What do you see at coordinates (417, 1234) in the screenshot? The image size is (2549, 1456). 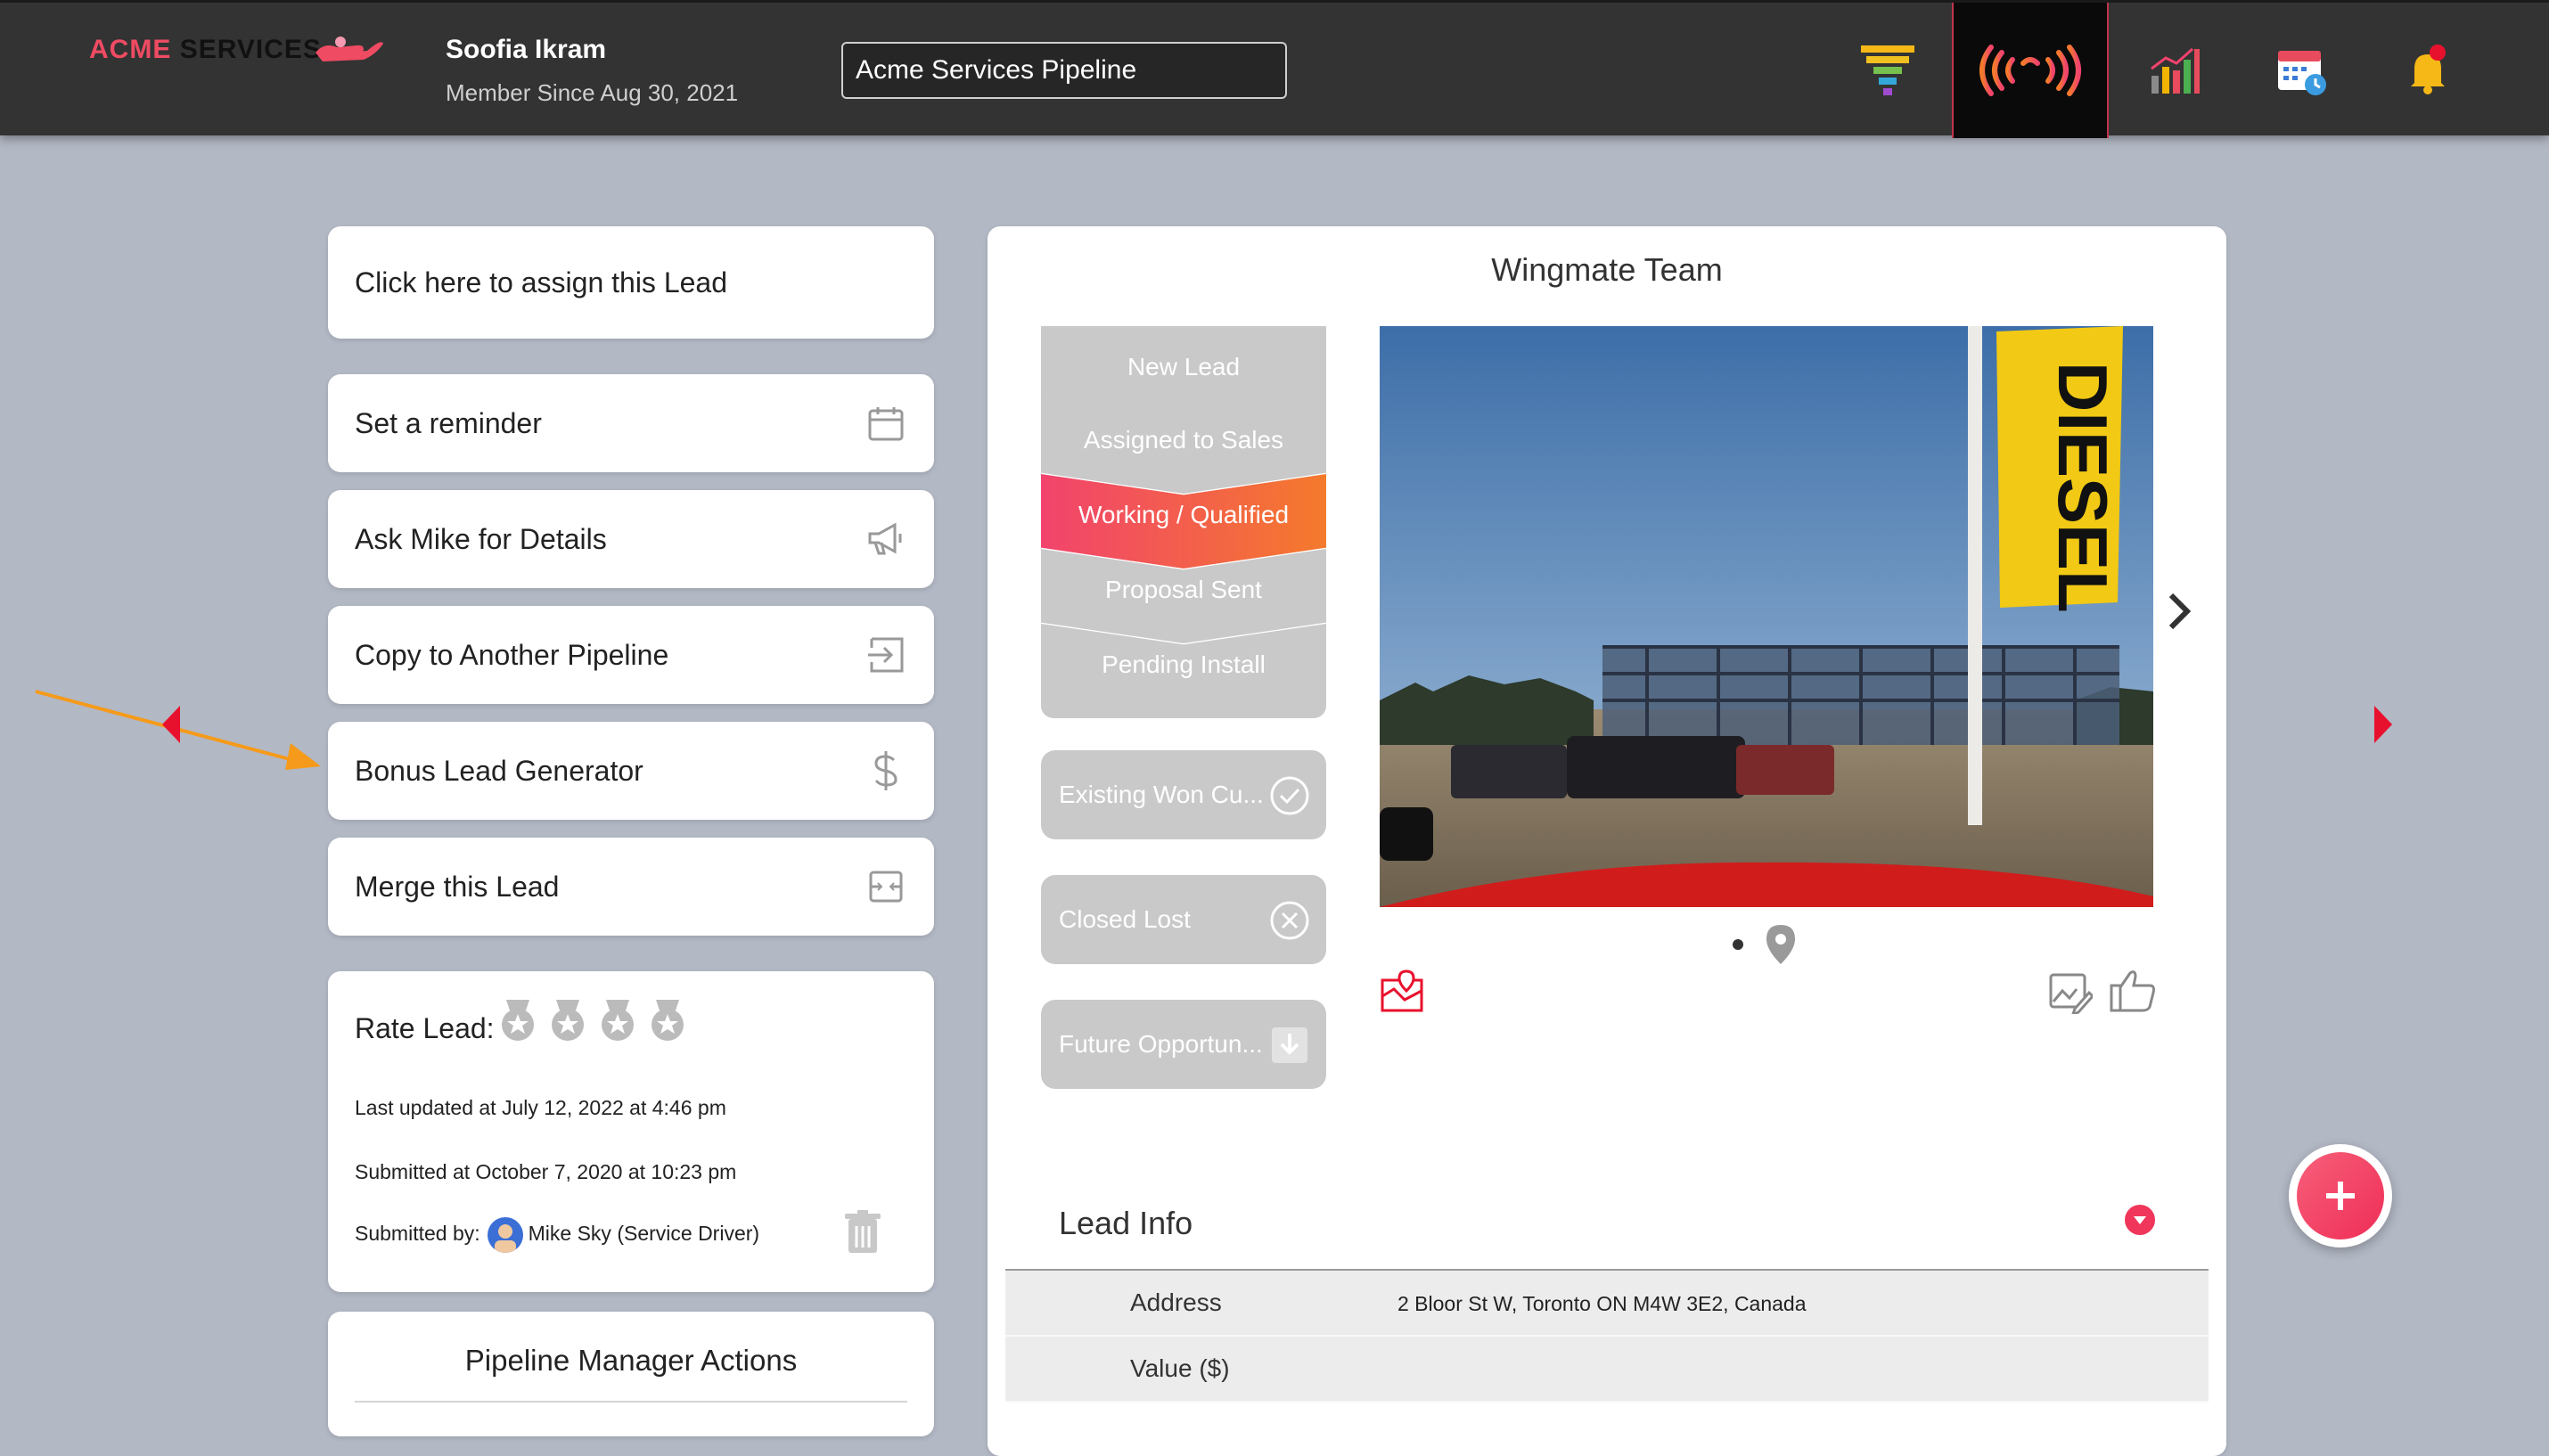 I see `submitted-by-label: Submitted by:` at bounding box center [417, 1234].